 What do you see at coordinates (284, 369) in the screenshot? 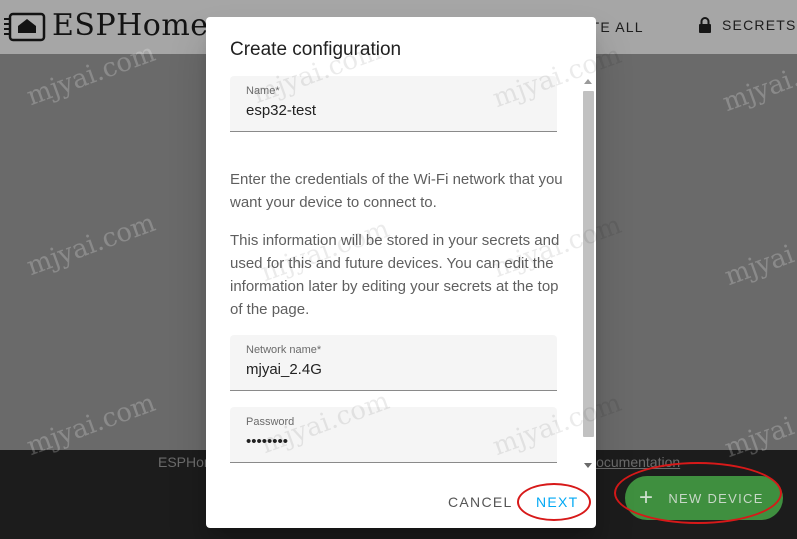
I see `network-name-value: mjyai_2.4G` at bounding box center [284, 369].